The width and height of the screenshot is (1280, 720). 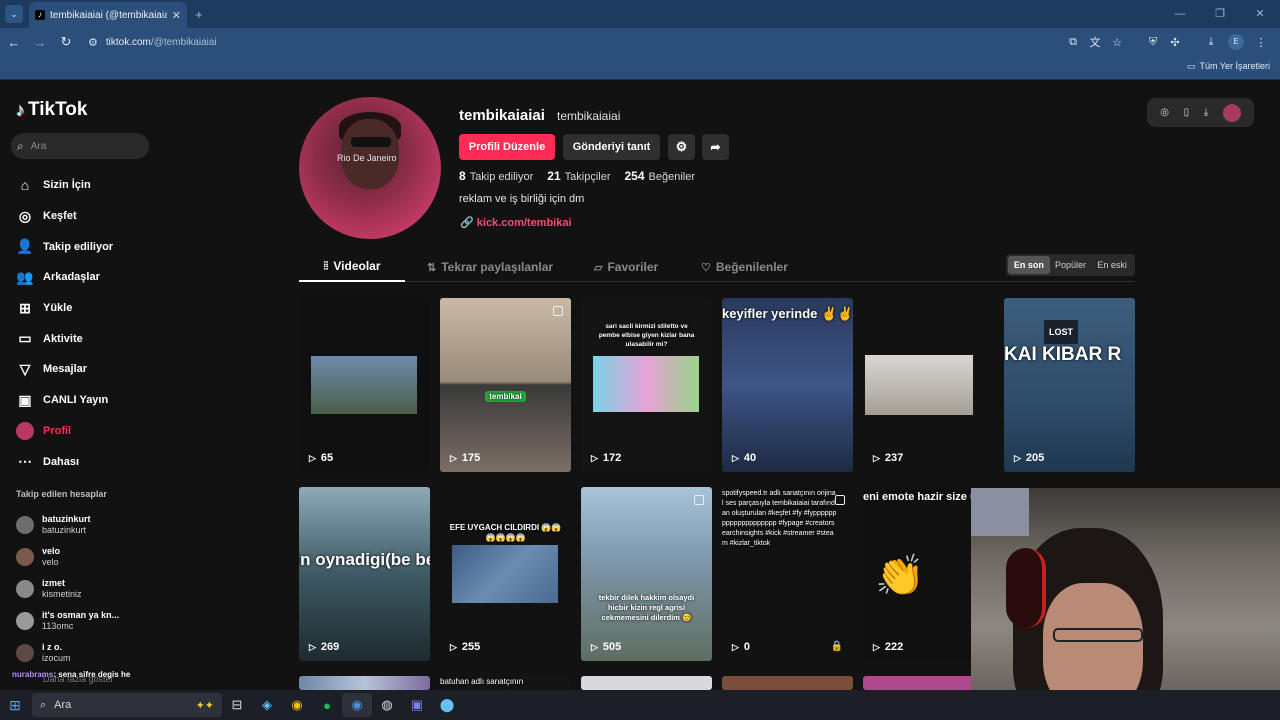 I want to click on view-count: ▷ 205, so click(x=1029, y=458).